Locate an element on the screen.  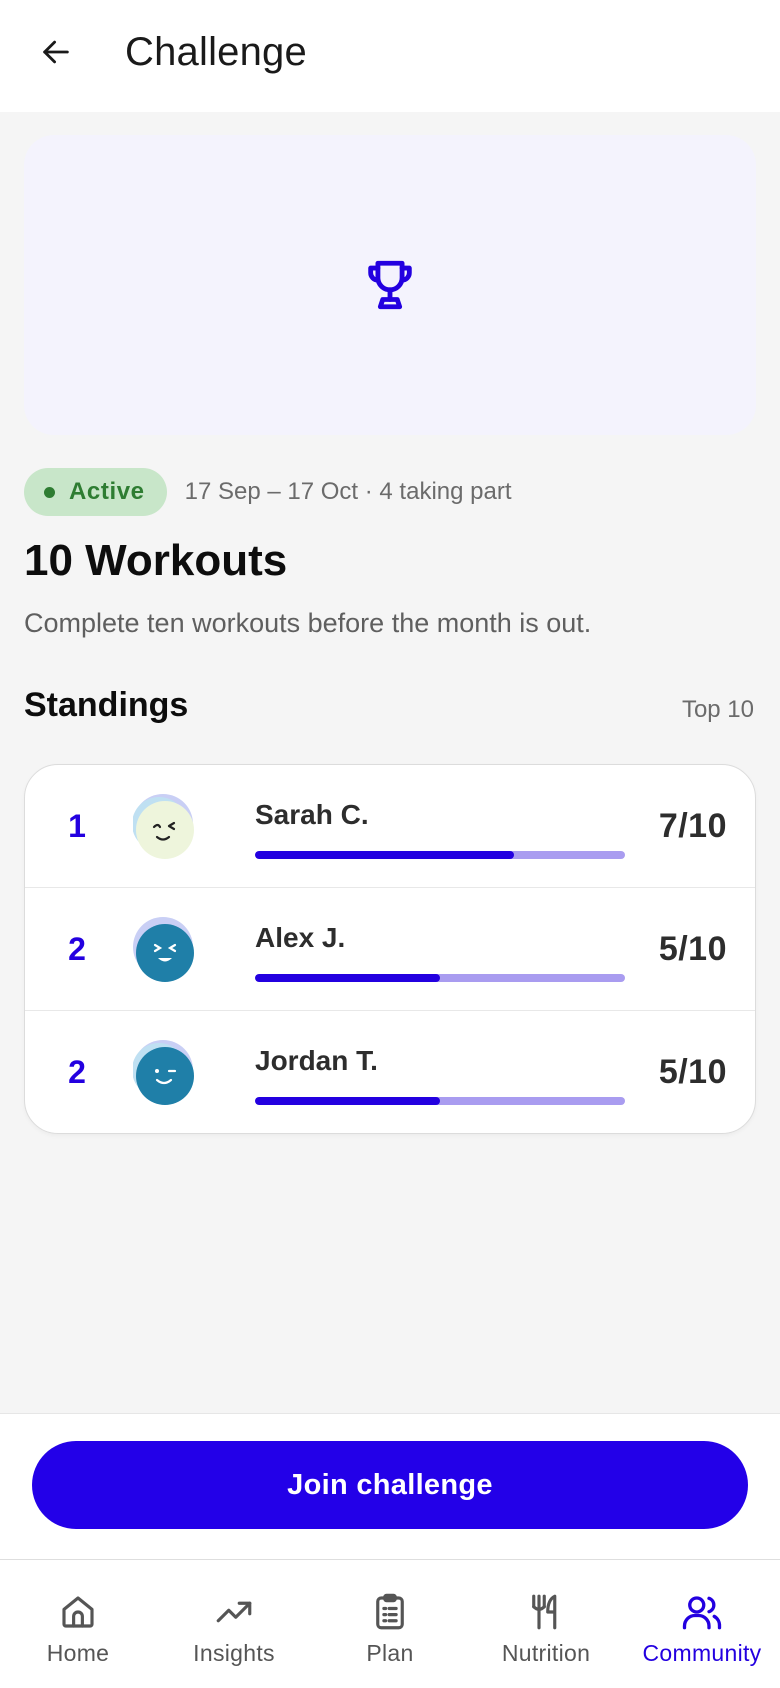
challenge-meta-row: Active 17 Sep – 17 Oct · 4 taking part is located at coordinates (268, 492).